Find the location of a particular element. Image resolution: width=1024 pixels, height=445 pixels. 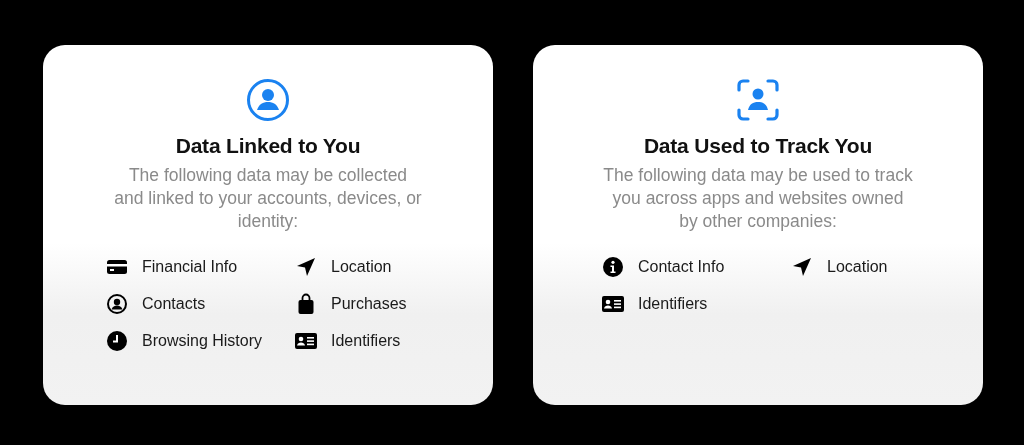

clock-icon is located at coordinates (117, 340).